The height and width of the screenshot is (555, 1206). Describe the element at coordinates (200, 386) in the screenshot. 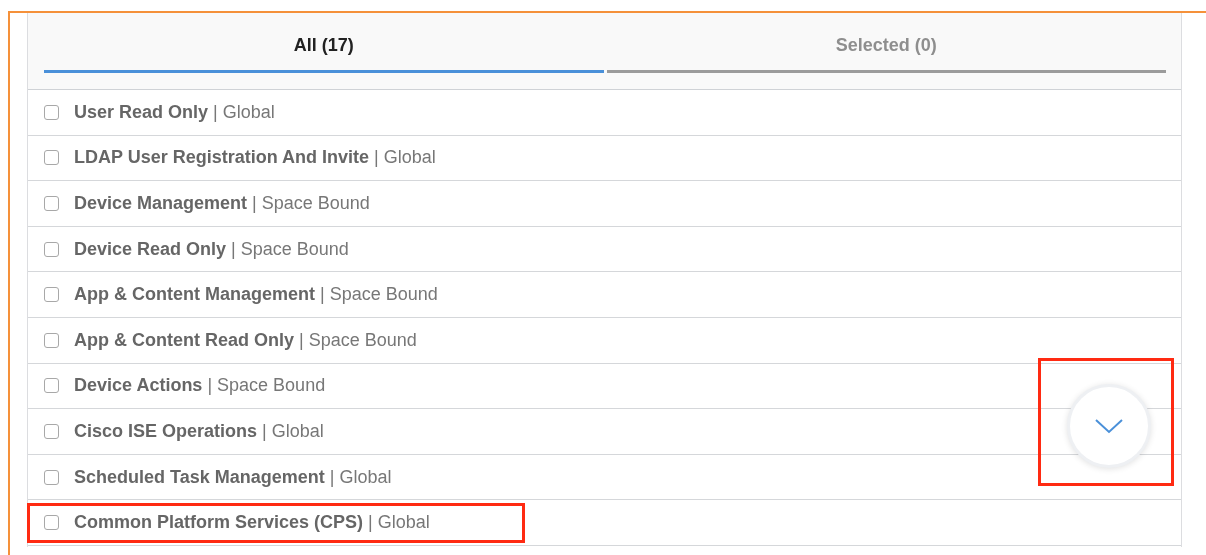

I see `role-label: Device Actions | Space Bound` at that location.